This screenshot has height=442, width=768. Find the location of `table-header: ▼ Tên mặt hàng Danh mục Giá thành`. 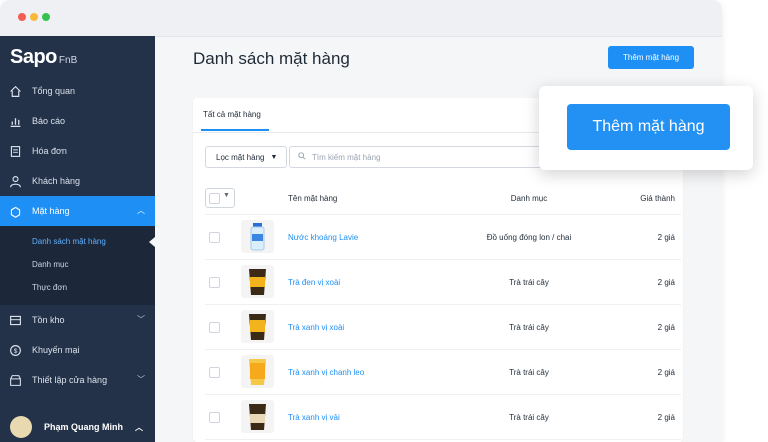

table-header: ▼ Tên mặt hàng Danh mục Giá thành is located at coordinates (443, 198).